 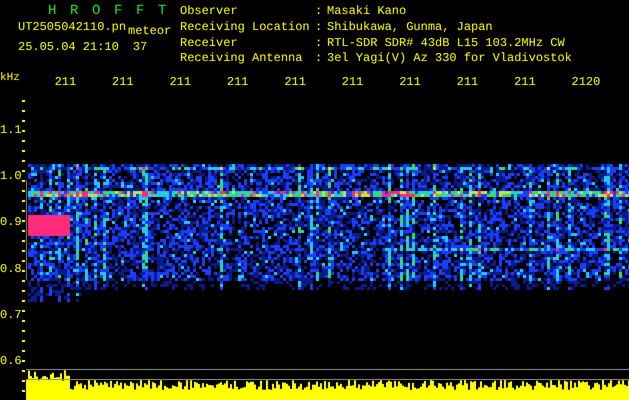 I want to click on axis-unit: kHz, so click(x=10, y=78).